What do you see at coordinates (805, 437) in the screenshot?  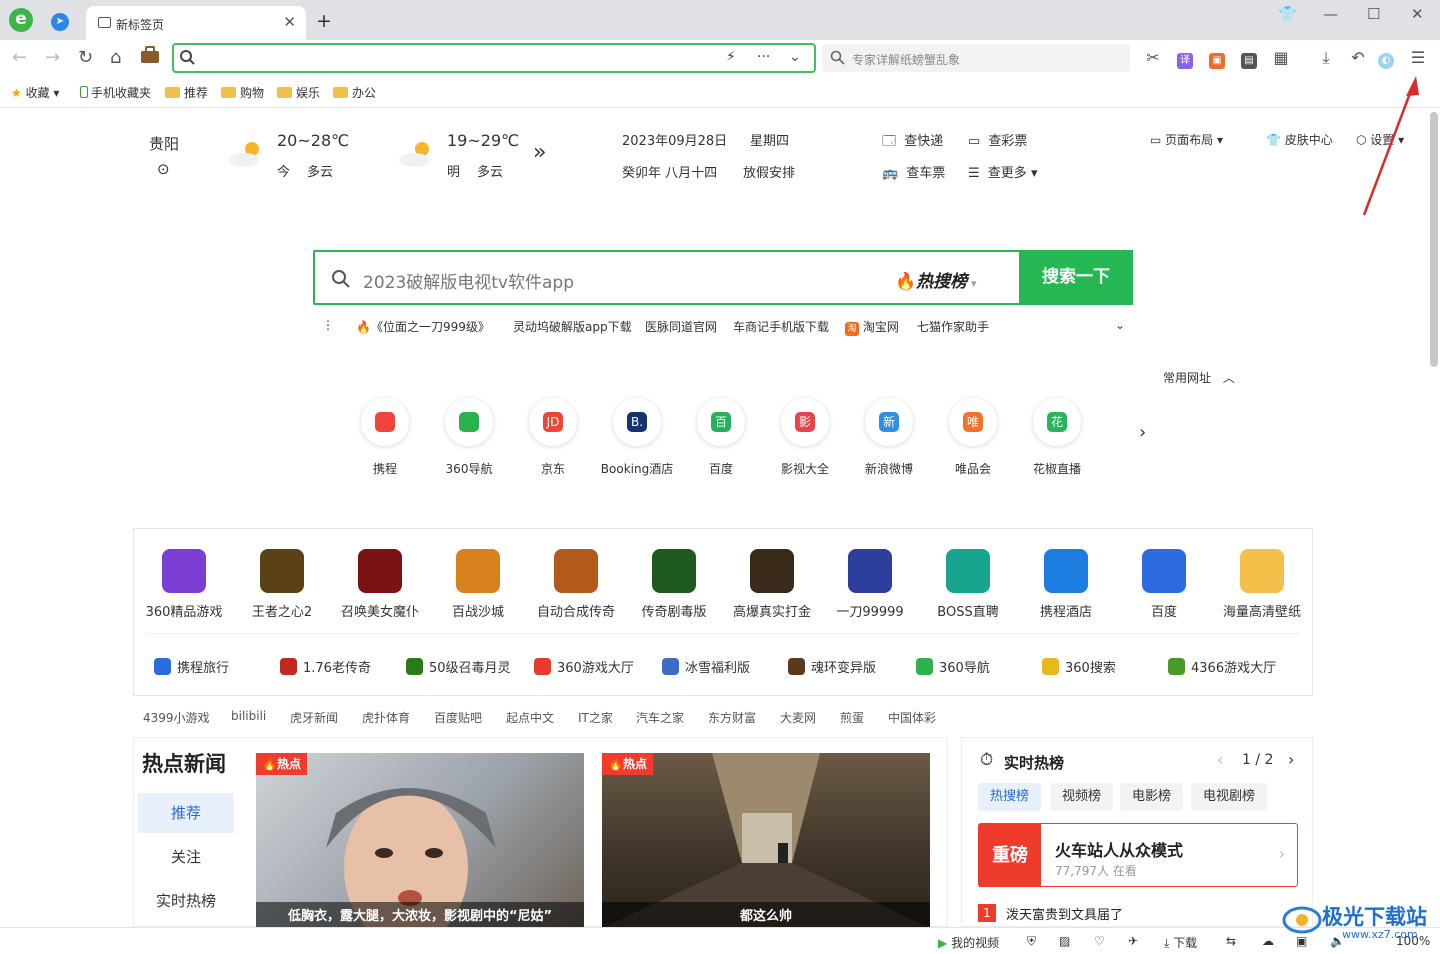 I see `site-item: 影影视大全` at bounding box center [805, 437].